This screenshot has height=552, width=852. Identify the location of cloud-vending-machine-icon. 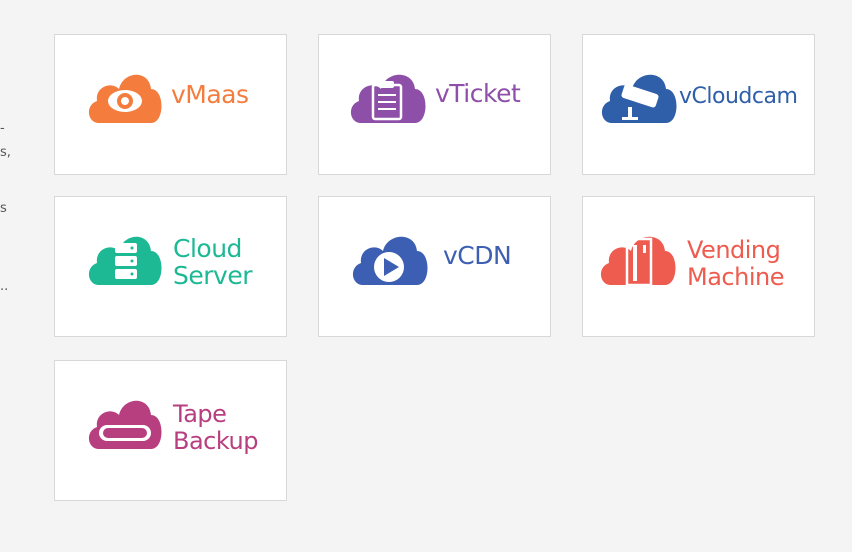
(638, 261).